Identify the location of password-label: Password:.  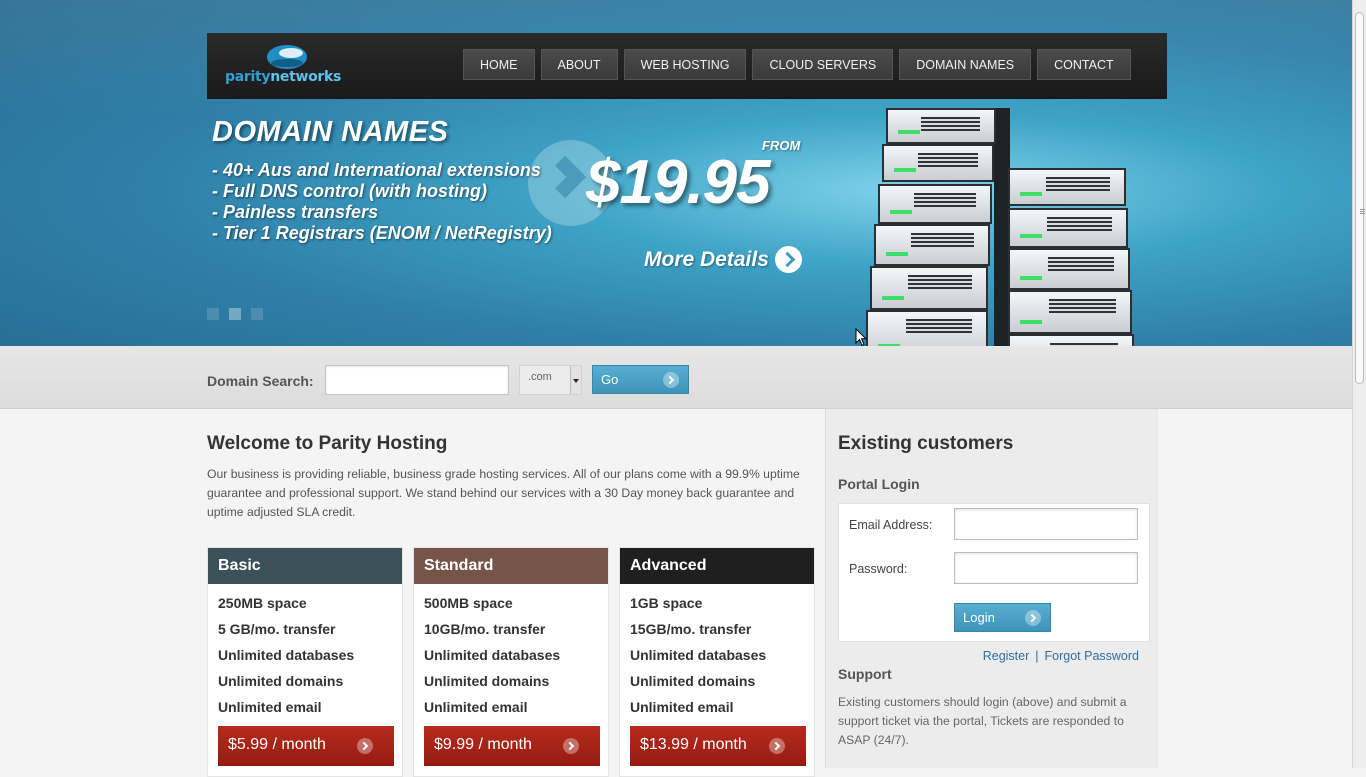
(878, 569).